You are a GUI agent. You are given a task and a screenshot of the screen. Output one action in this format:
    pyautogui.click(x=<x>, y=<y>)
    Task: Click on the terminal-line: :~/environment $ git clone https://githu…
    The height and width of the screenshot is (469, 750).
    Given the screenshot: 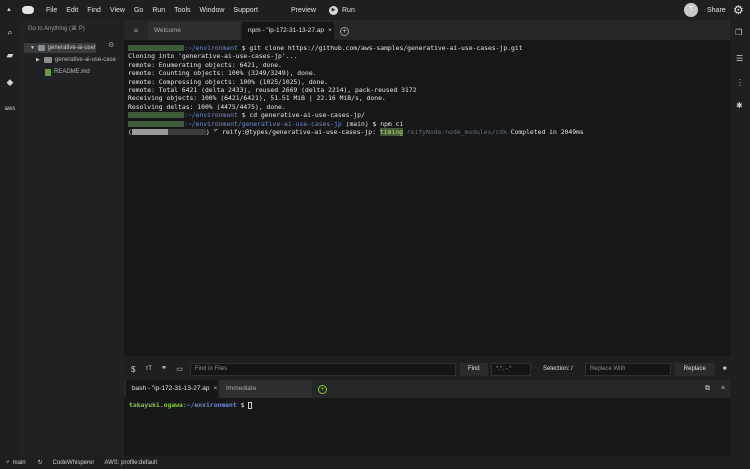 What is the action you would take?
    pyautogui.click(x=427, y=48)
    